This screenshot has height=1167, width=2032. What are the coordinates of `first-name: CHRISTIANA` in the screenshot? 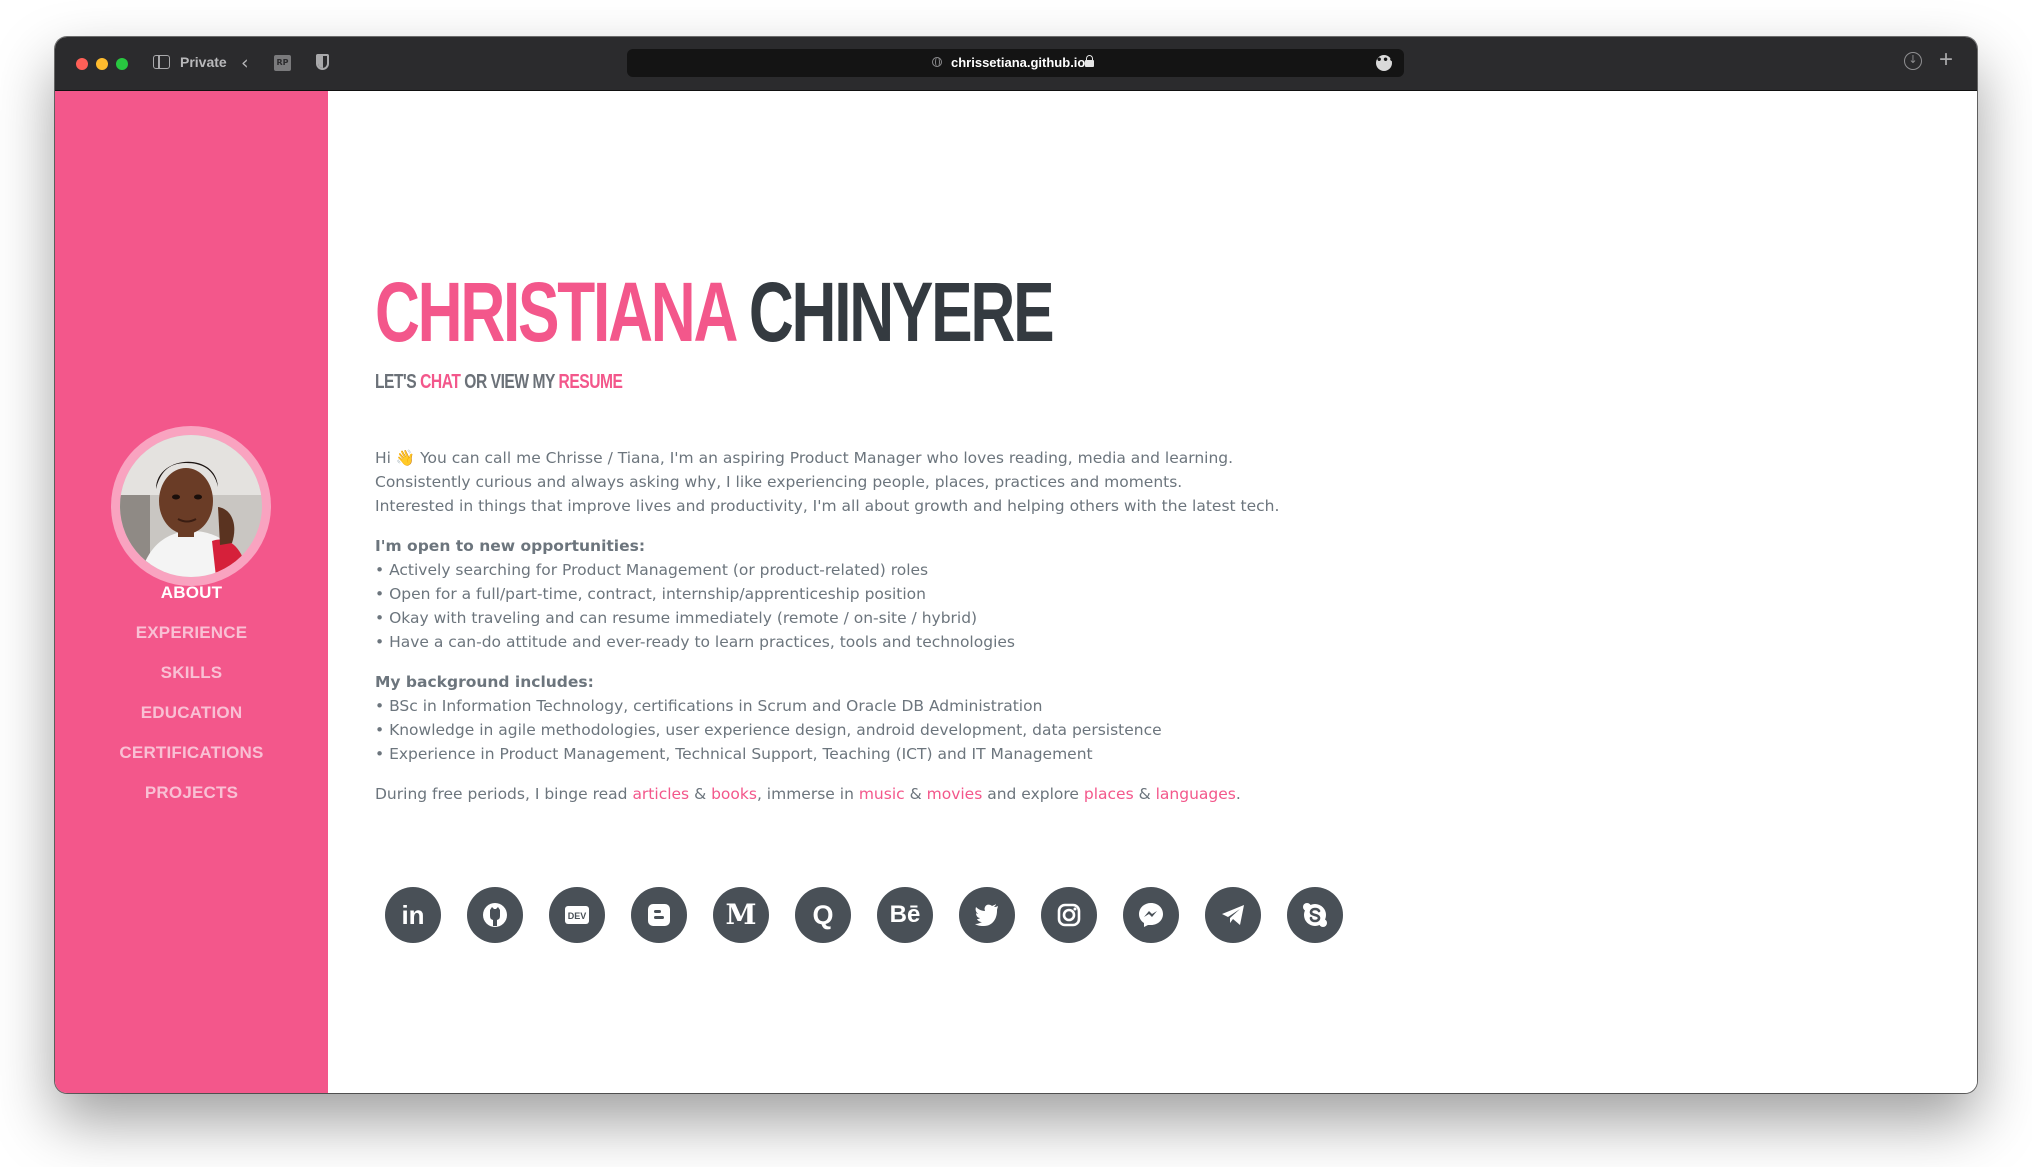 It's located at (555, 312).